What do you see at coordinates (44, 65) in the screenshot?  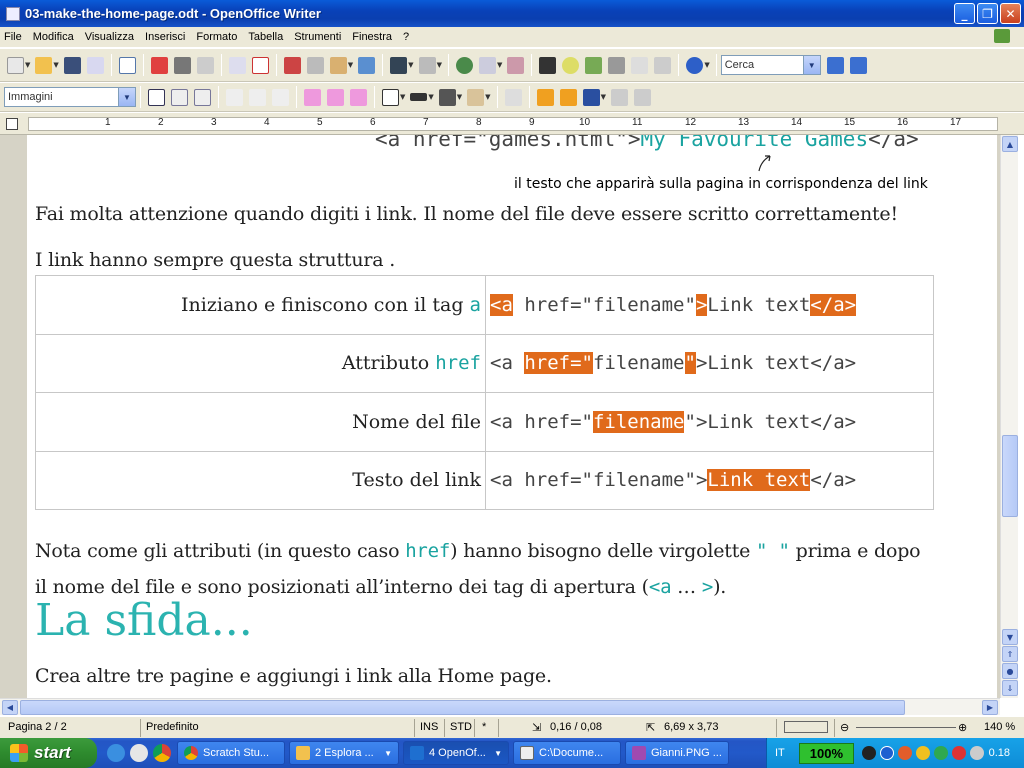 I see `open-folder-icon` at bounding box center [44, 65].